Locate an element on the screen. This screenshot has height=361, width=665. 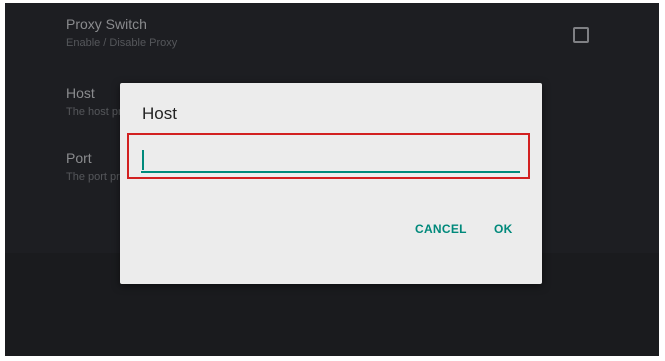
host-input is located at coordinates (330, 160).